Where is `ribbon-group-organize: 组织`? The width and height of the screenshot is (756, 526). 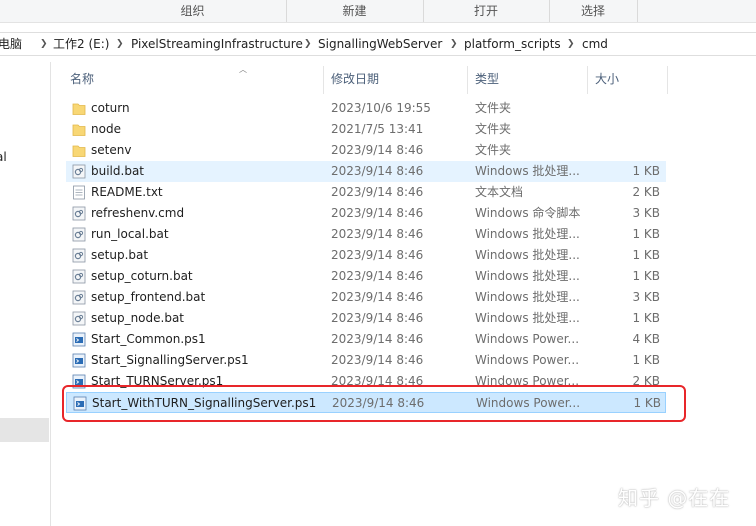 ribbon-group-organize: 组织 is located at coordinates (192, 11).